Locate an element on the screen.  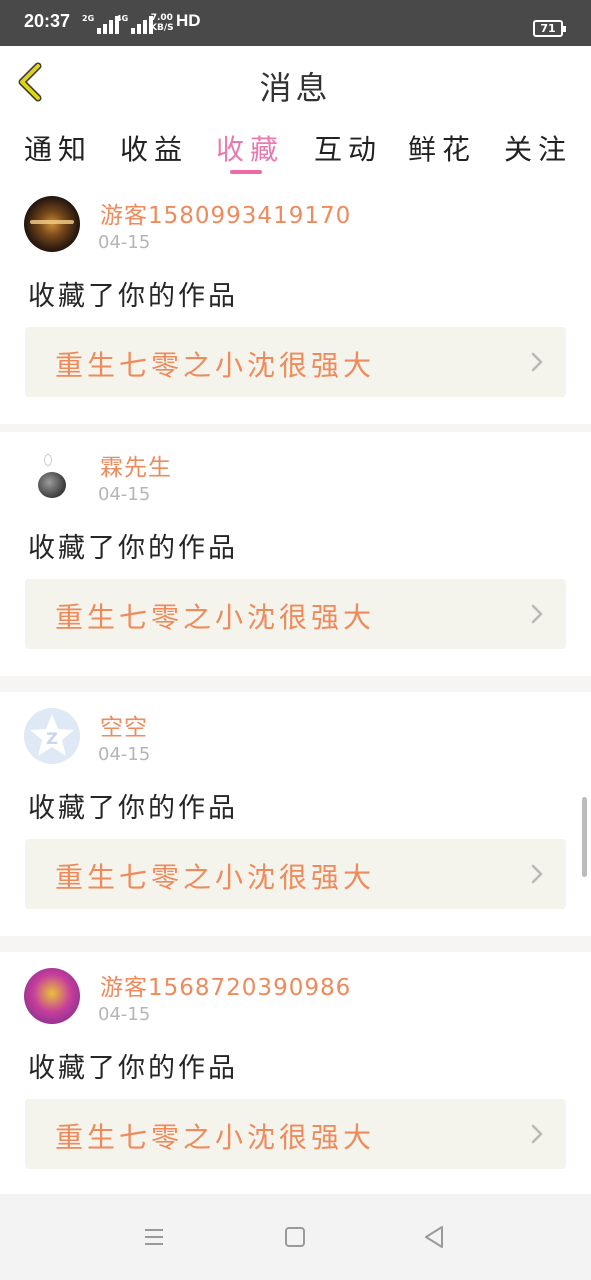
tab-notifications: 通知 is located at coordinates (58, 148).